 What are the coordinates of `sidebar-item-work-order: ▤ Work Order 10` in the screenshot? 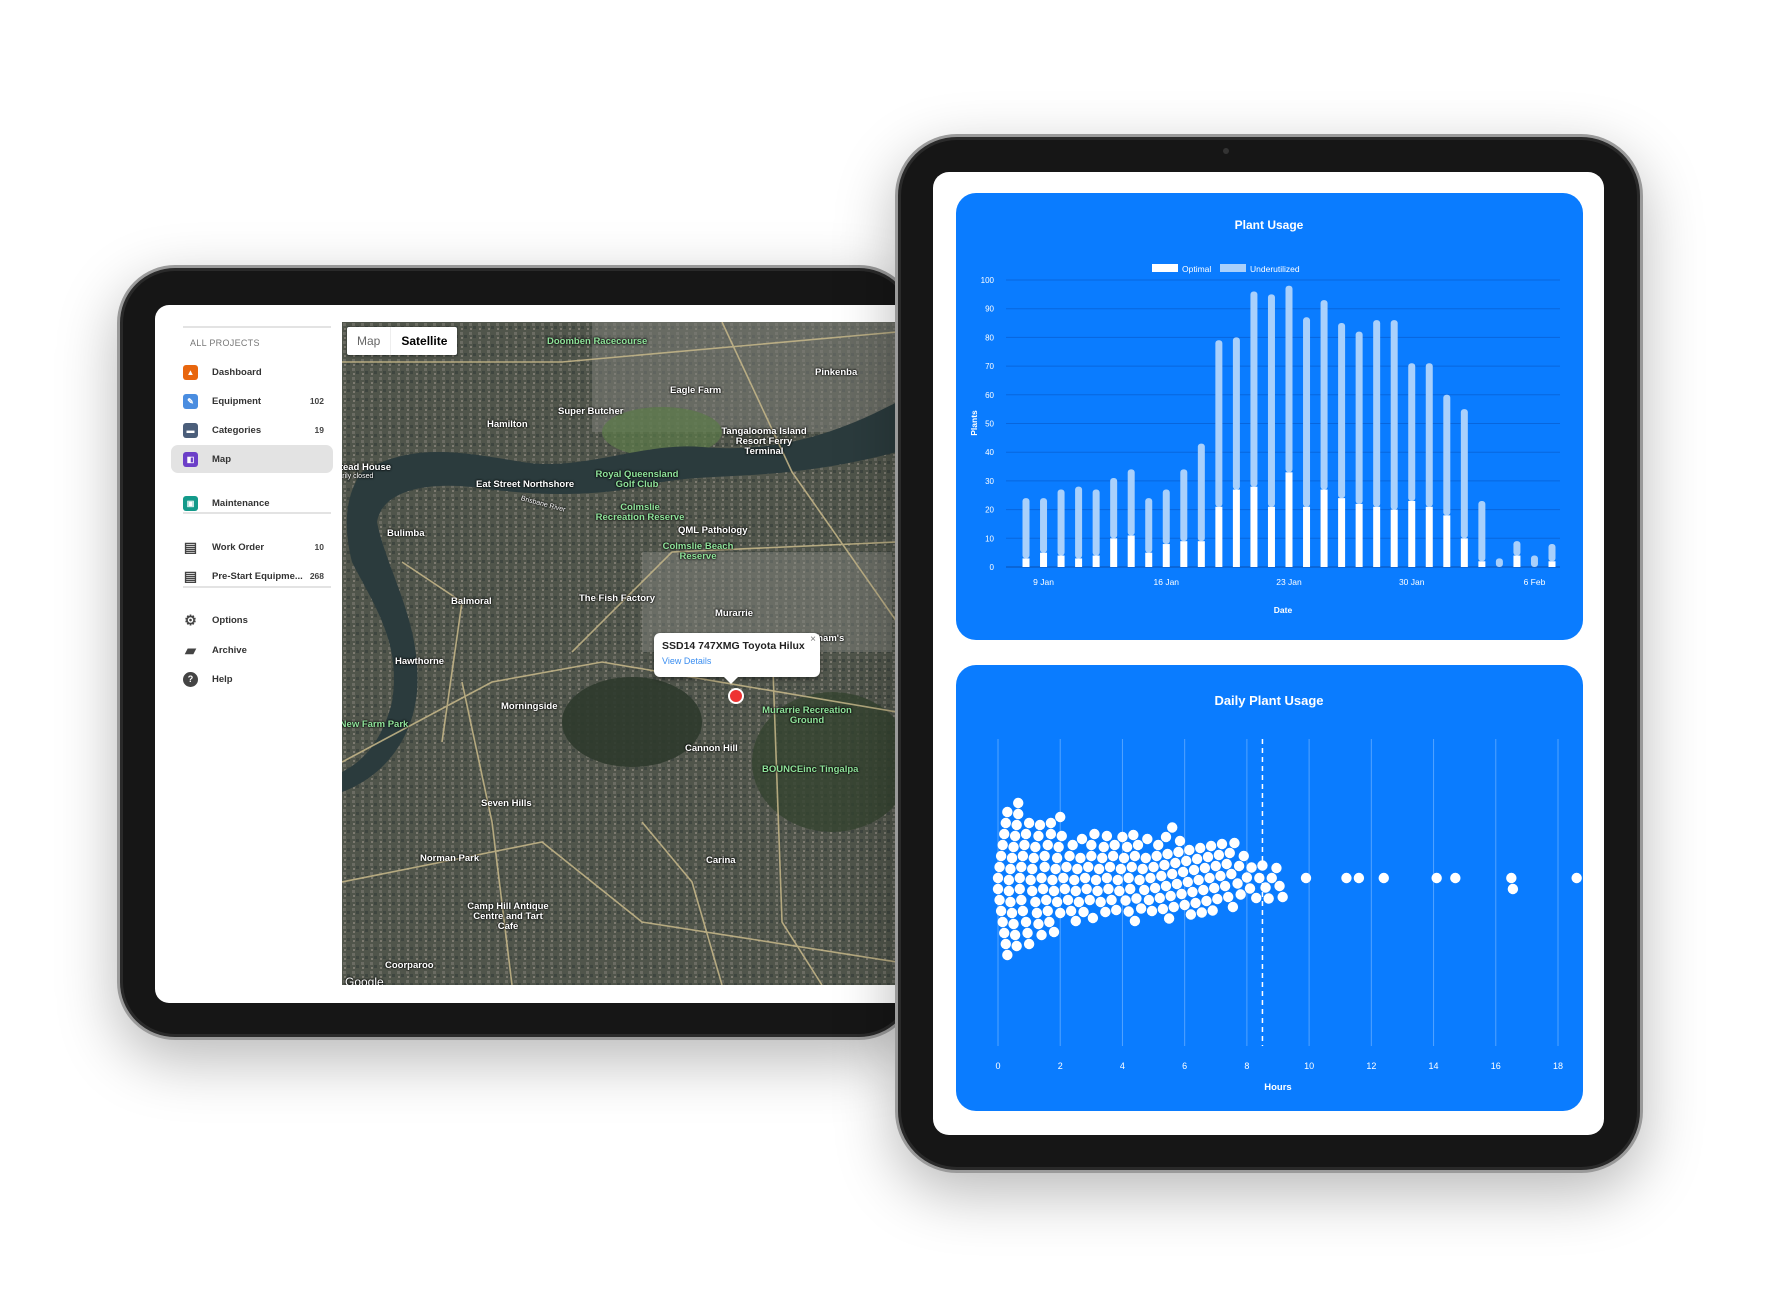 It's located at (252, 547).